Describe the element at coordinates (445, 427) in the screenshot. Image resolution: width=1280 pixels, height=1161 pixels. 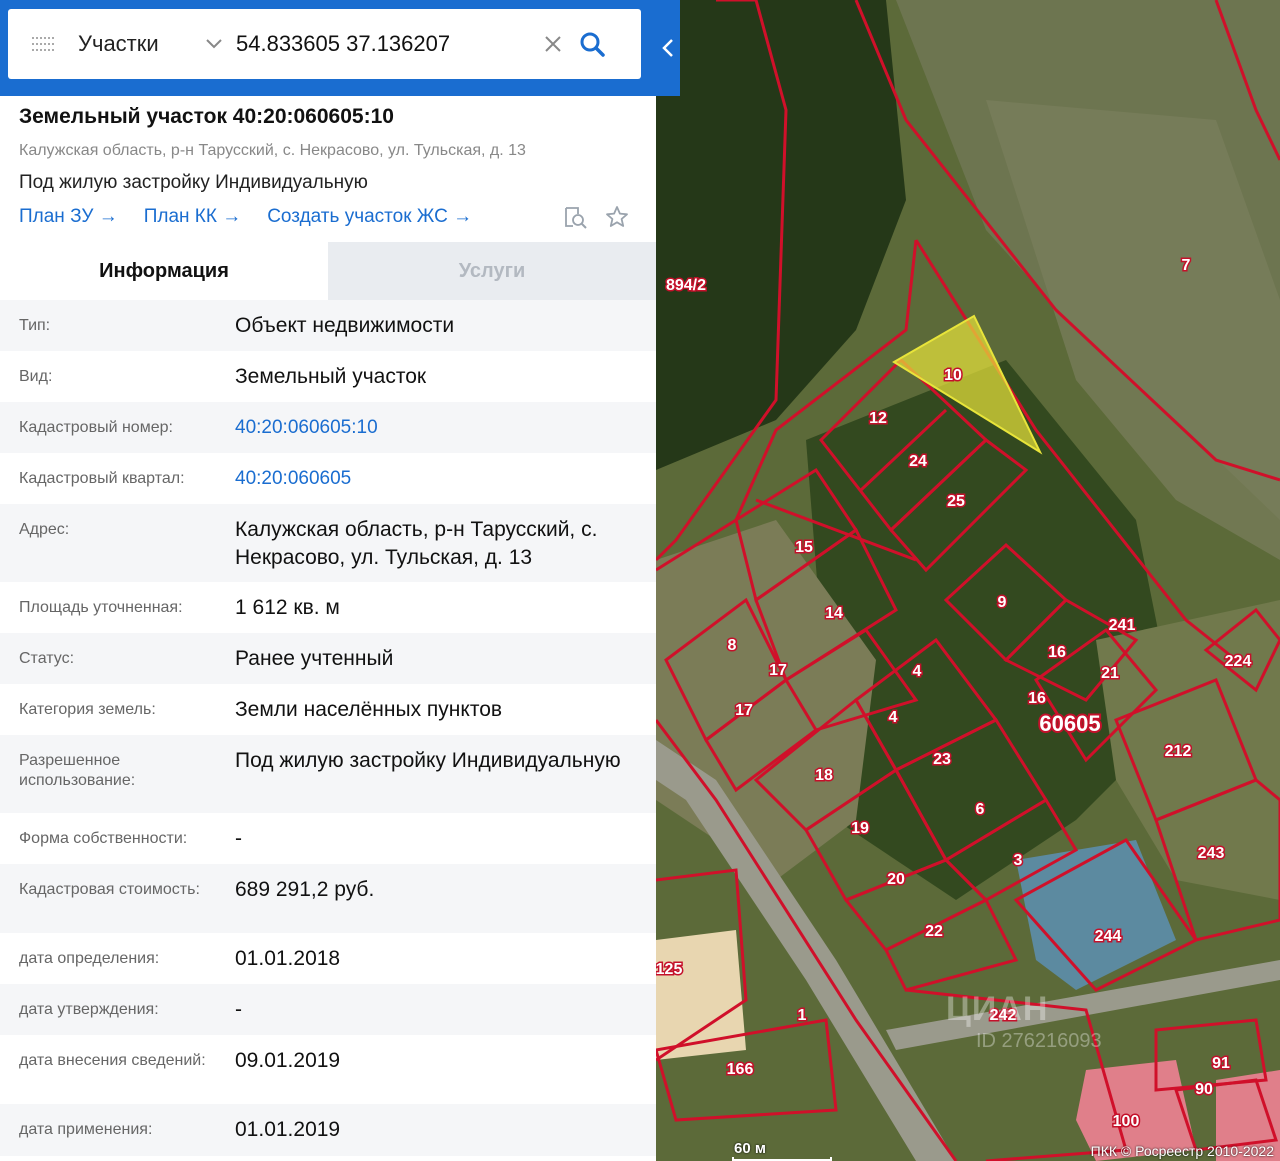
I see `info-row-link: 40:20:060605:10` at that location.